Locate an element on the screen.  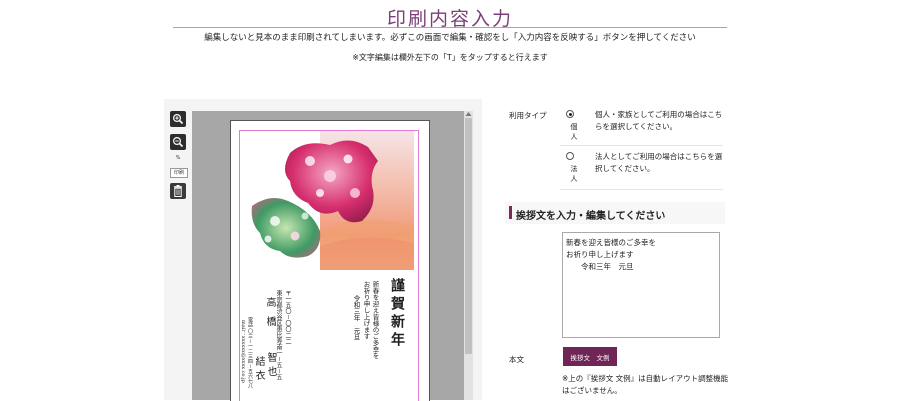
corporate-description: 法人としてご利用の場合はこちらを選択してください。 is located at coordinates (659, 162).